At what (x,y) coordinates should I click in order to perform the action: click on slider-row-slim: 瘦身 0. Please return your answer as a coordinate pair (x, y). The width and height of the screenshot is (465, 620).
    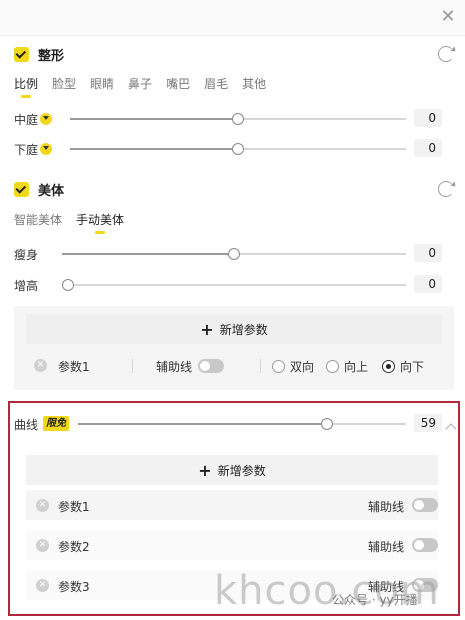
    Looking at the image, I should click on (234, 254).